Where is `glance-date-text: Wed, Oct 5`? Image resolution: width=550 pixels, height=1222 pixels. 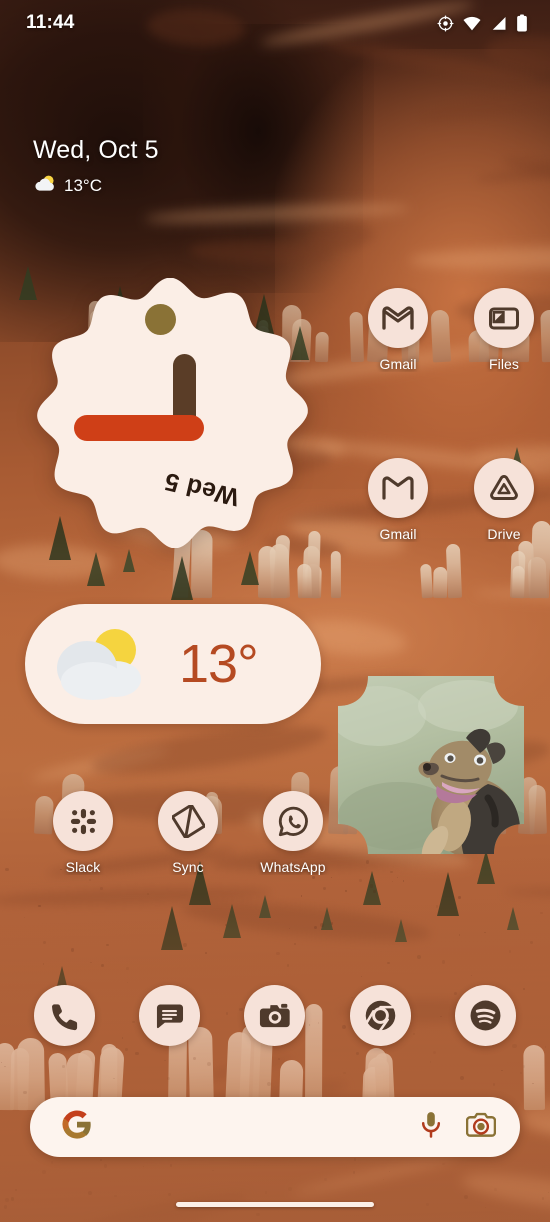
glance-date-text: Wed, Oct 5 is located at coordinates (96, 150).